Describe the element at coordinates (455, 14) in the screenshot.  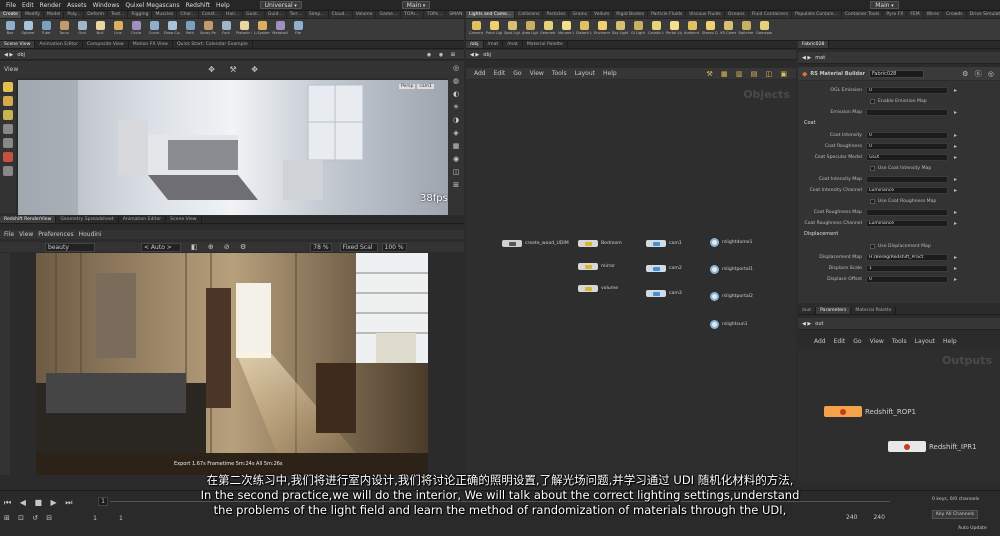
I see `shelf-left-tab: SMAN` at that location.